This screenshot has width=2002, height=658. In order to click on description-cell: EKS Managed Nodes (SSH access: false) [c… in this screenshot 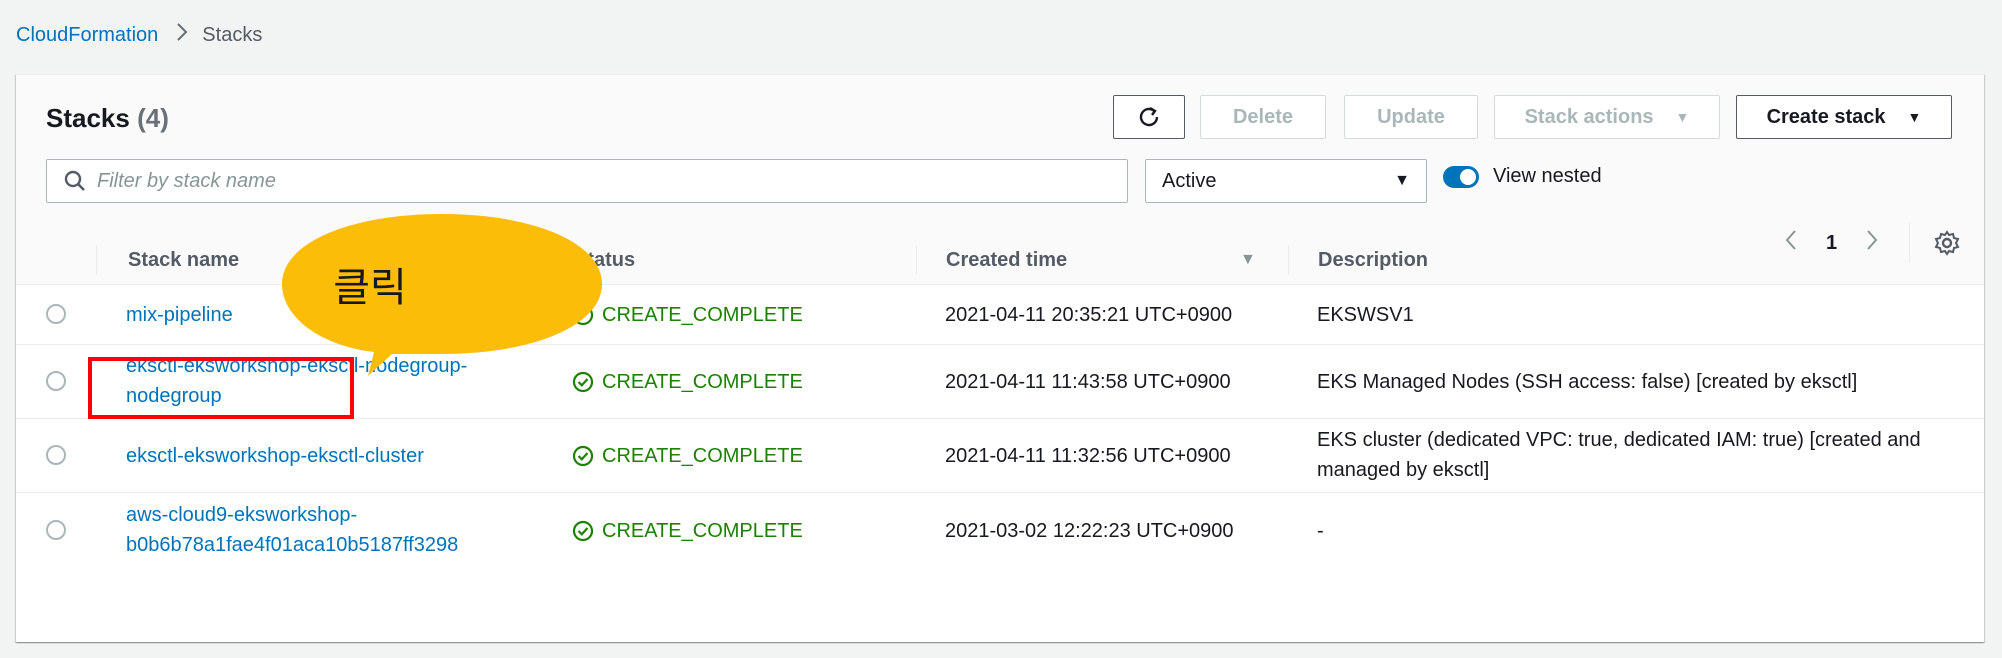, I will do `click(1587, 382)`.